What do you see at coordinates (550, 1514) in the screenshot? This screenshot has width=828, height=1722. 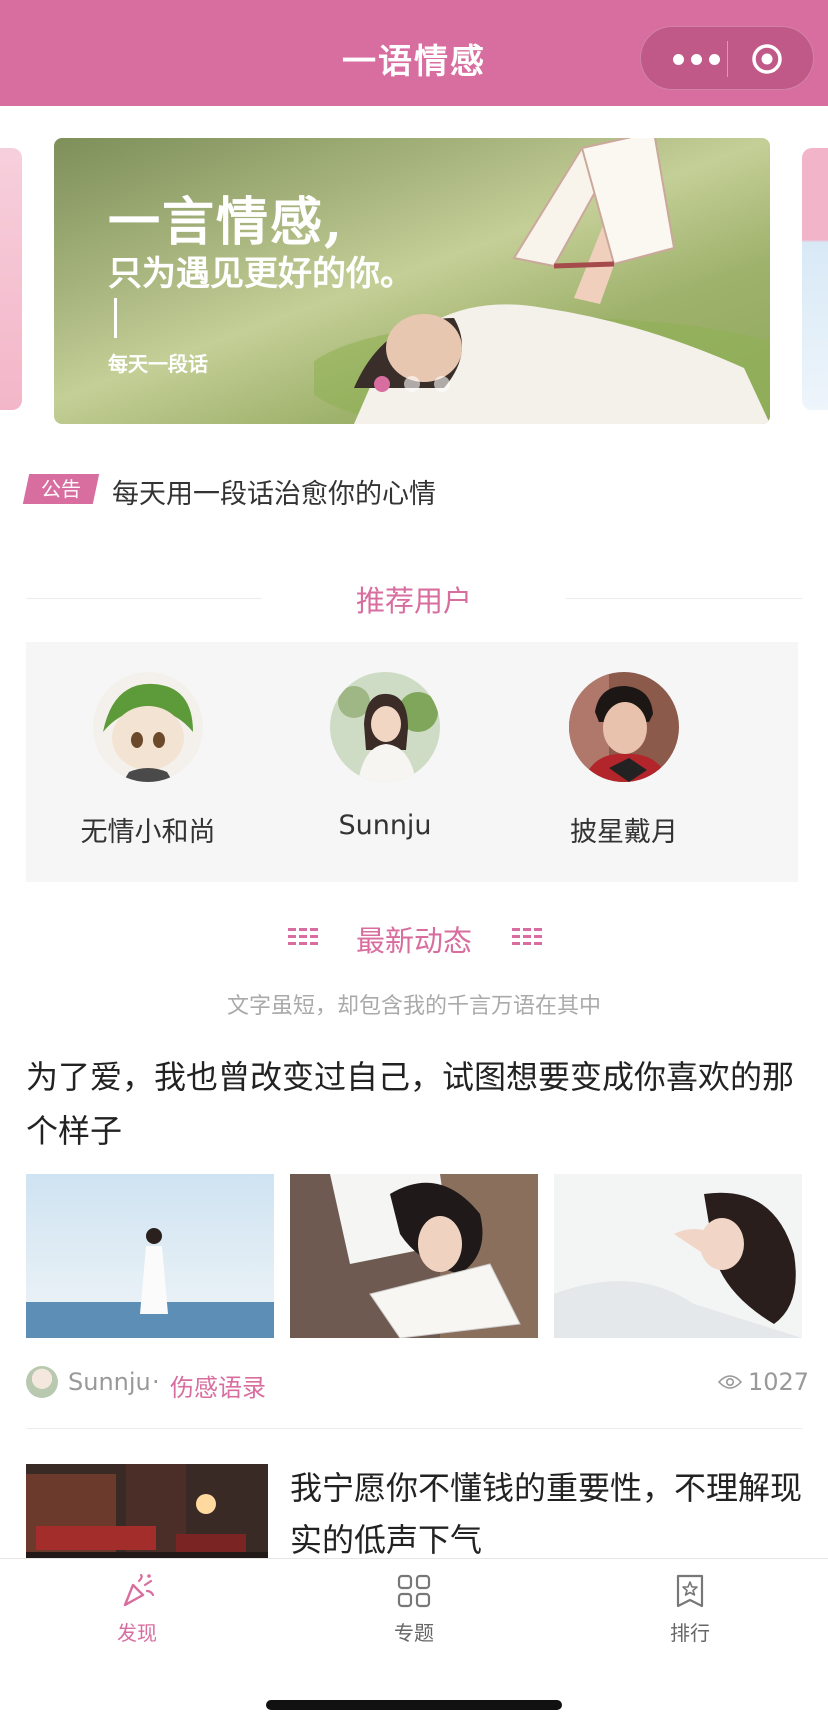 I see `post-title: 我宁愿你不懂钱的重要性，不理解现实的低声下气` at bounding box center [550, 1514].